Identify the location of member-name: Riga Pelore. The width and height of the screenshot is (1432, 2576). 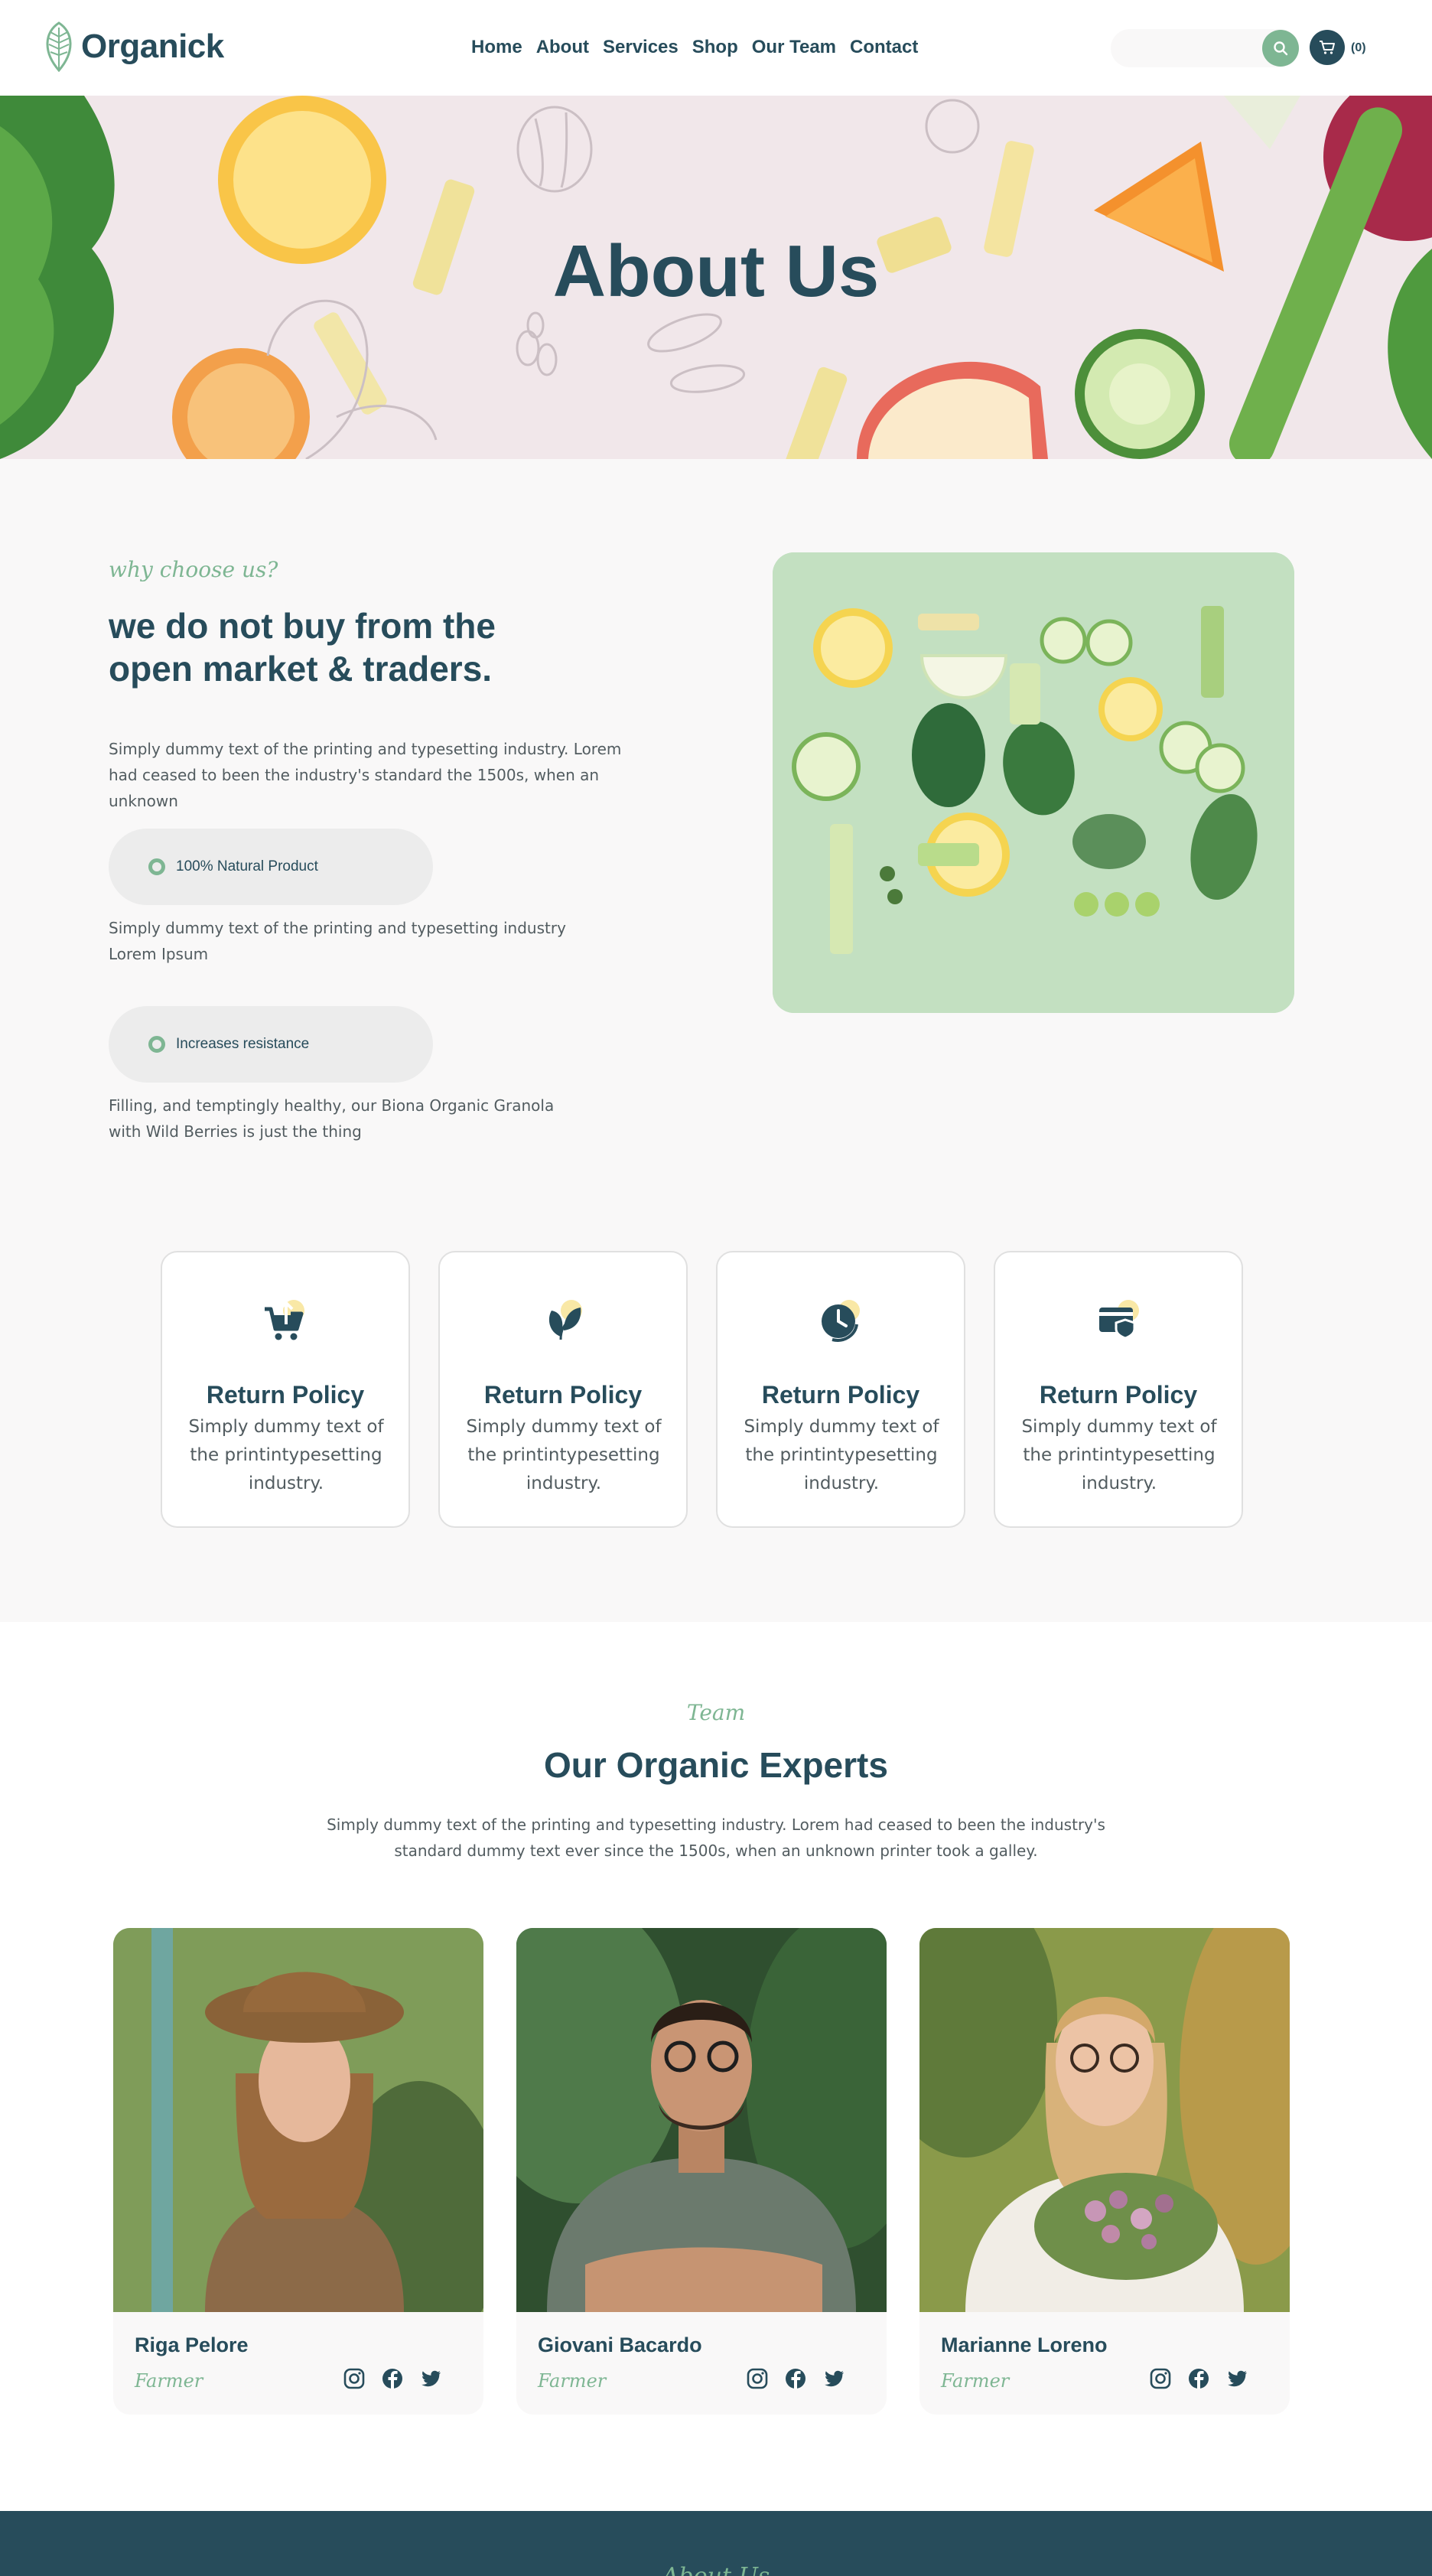
(192, 2345).